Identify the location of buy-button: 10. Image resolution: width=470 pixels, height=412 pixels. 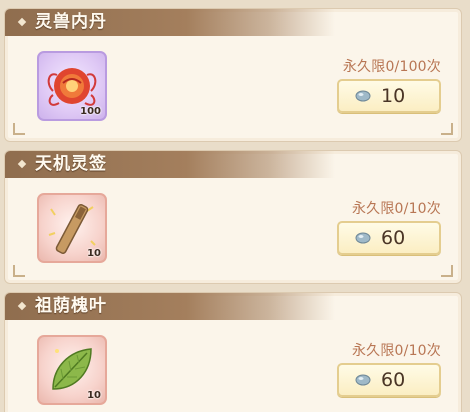
(389, 96).